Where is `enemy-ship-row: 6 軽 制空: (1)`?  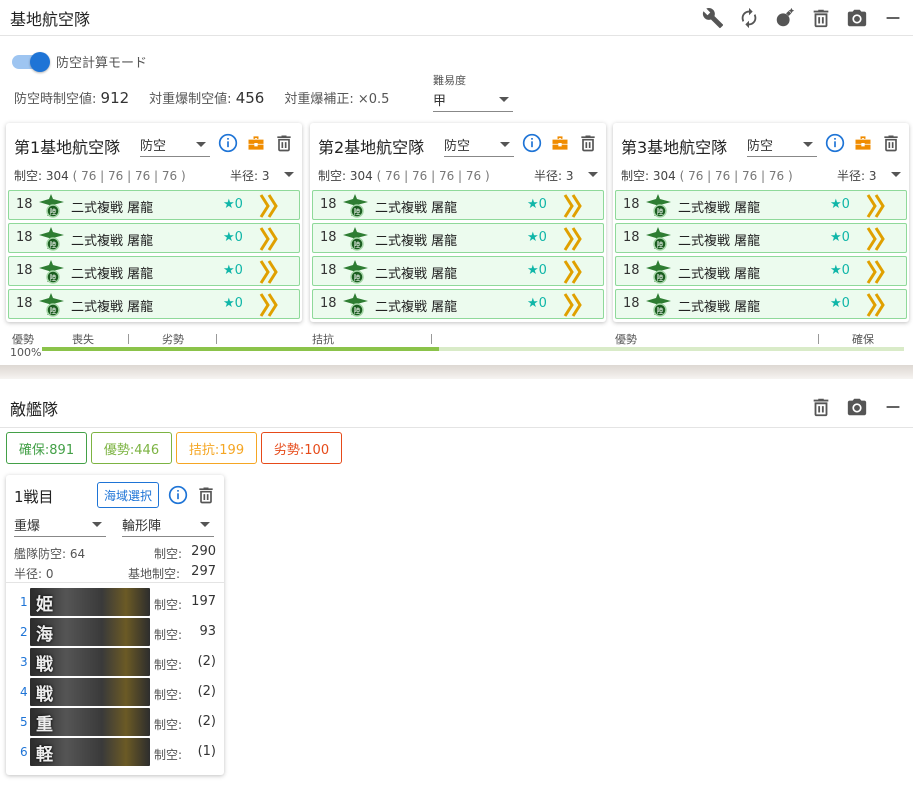
enemy-ship-row: 6 軽 制空: (1) is located at coordinates (115, 752).